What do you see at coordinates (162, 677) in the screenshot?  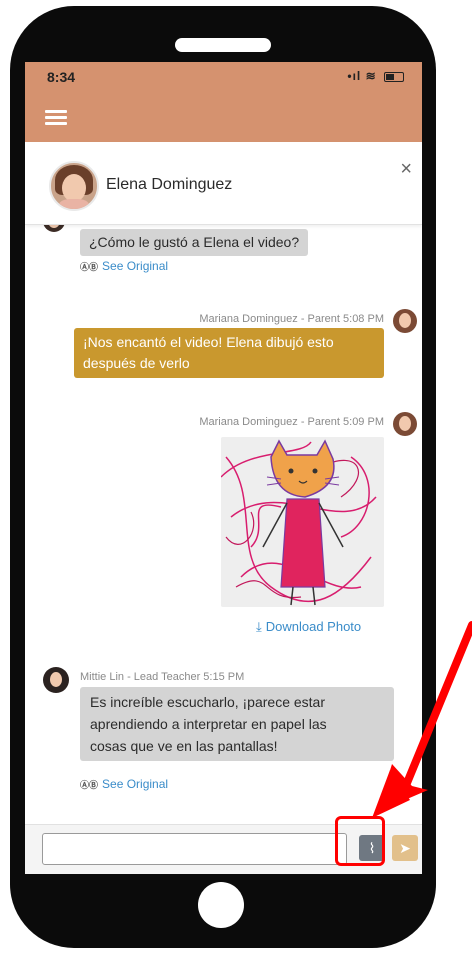 I see `message-meta: Mittie Lin - Lead Teacher 5:15 PM` at bounding box center [162, 677].